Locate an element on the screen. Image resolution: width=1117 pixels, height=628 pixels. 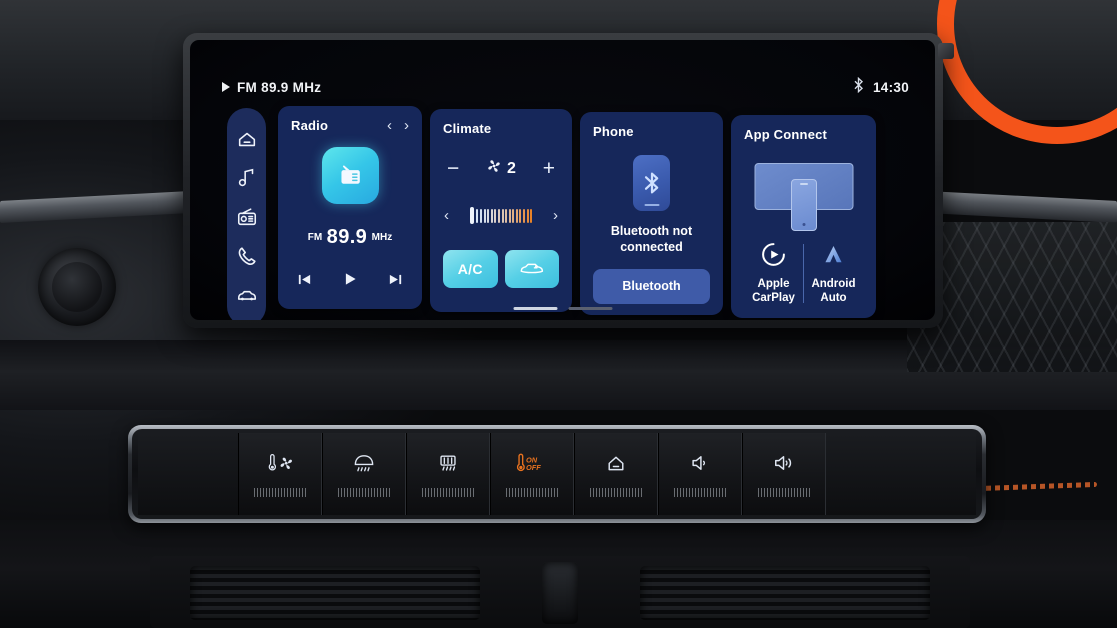
card-climate: Climate − 2 + ‹ › A/C is located at coordinates (501, 210).